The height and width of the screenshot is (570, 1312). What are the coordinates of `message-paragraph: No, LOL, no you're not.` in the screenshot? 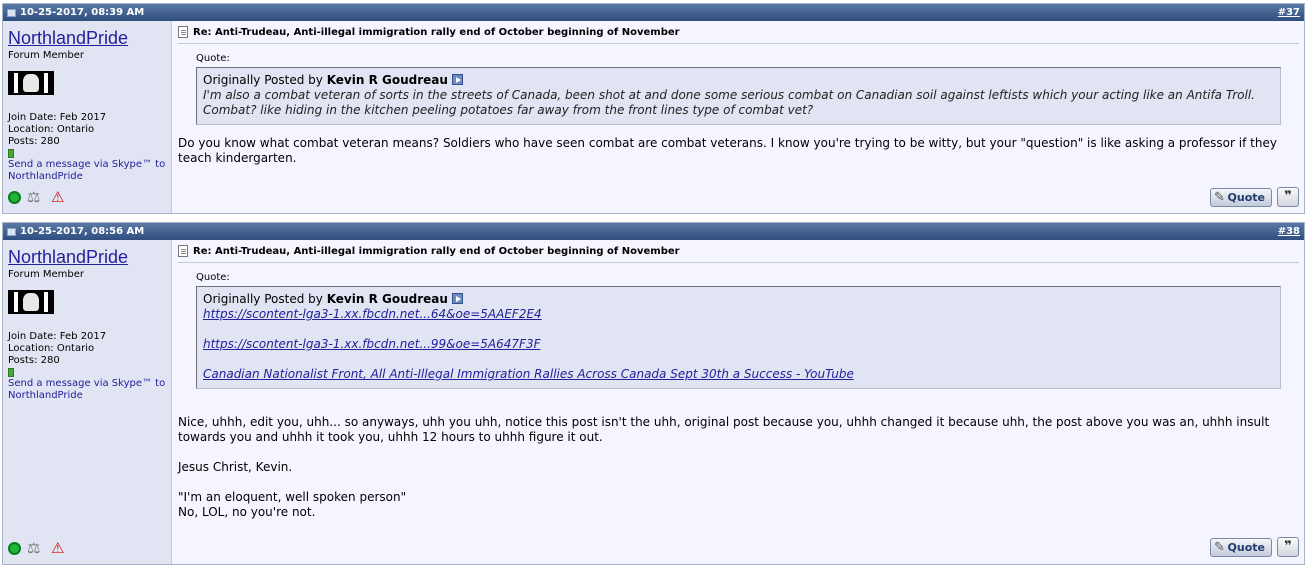 It's located at (247, 512).